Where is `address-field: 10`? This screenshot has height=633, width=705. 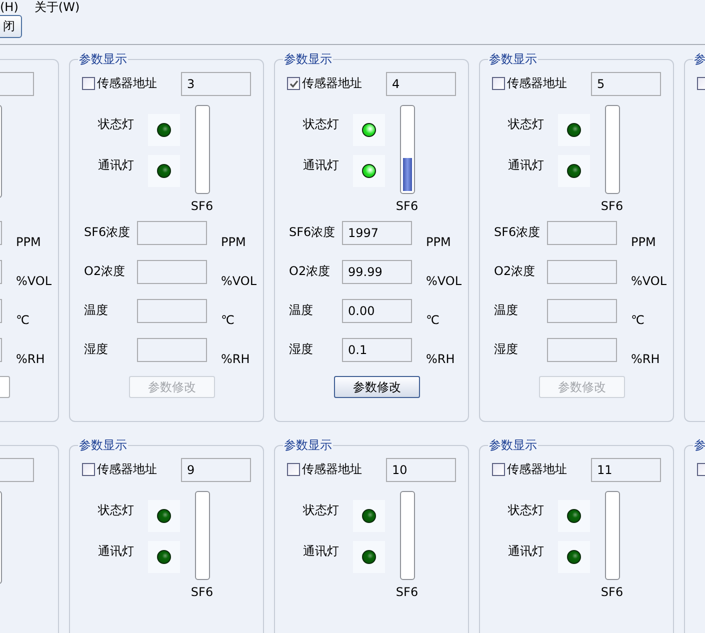 address-field: 10 is located at coordinates (421, 470).